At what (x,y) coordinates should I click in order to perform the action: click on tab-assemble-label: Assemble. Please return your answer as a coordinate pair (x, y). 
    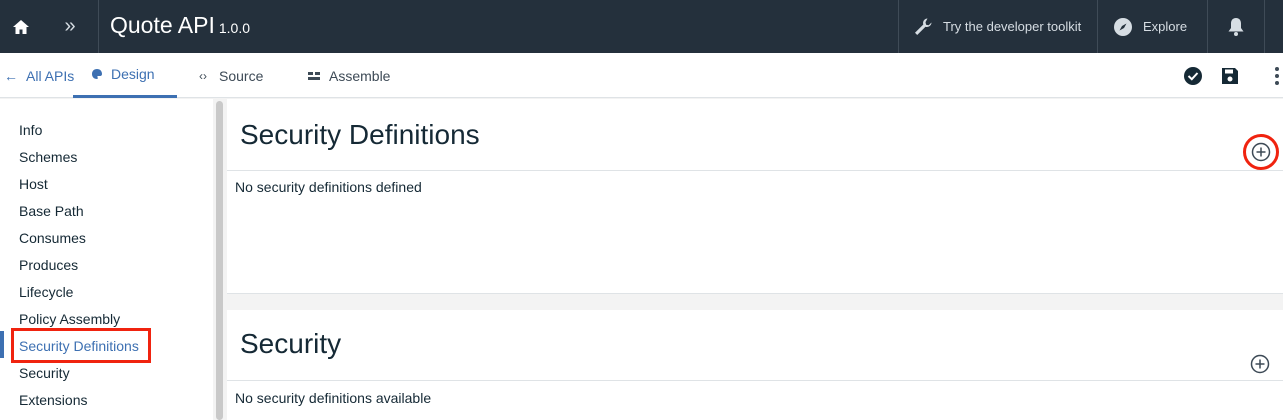
    Looking at the image, I should click on (360, 75).